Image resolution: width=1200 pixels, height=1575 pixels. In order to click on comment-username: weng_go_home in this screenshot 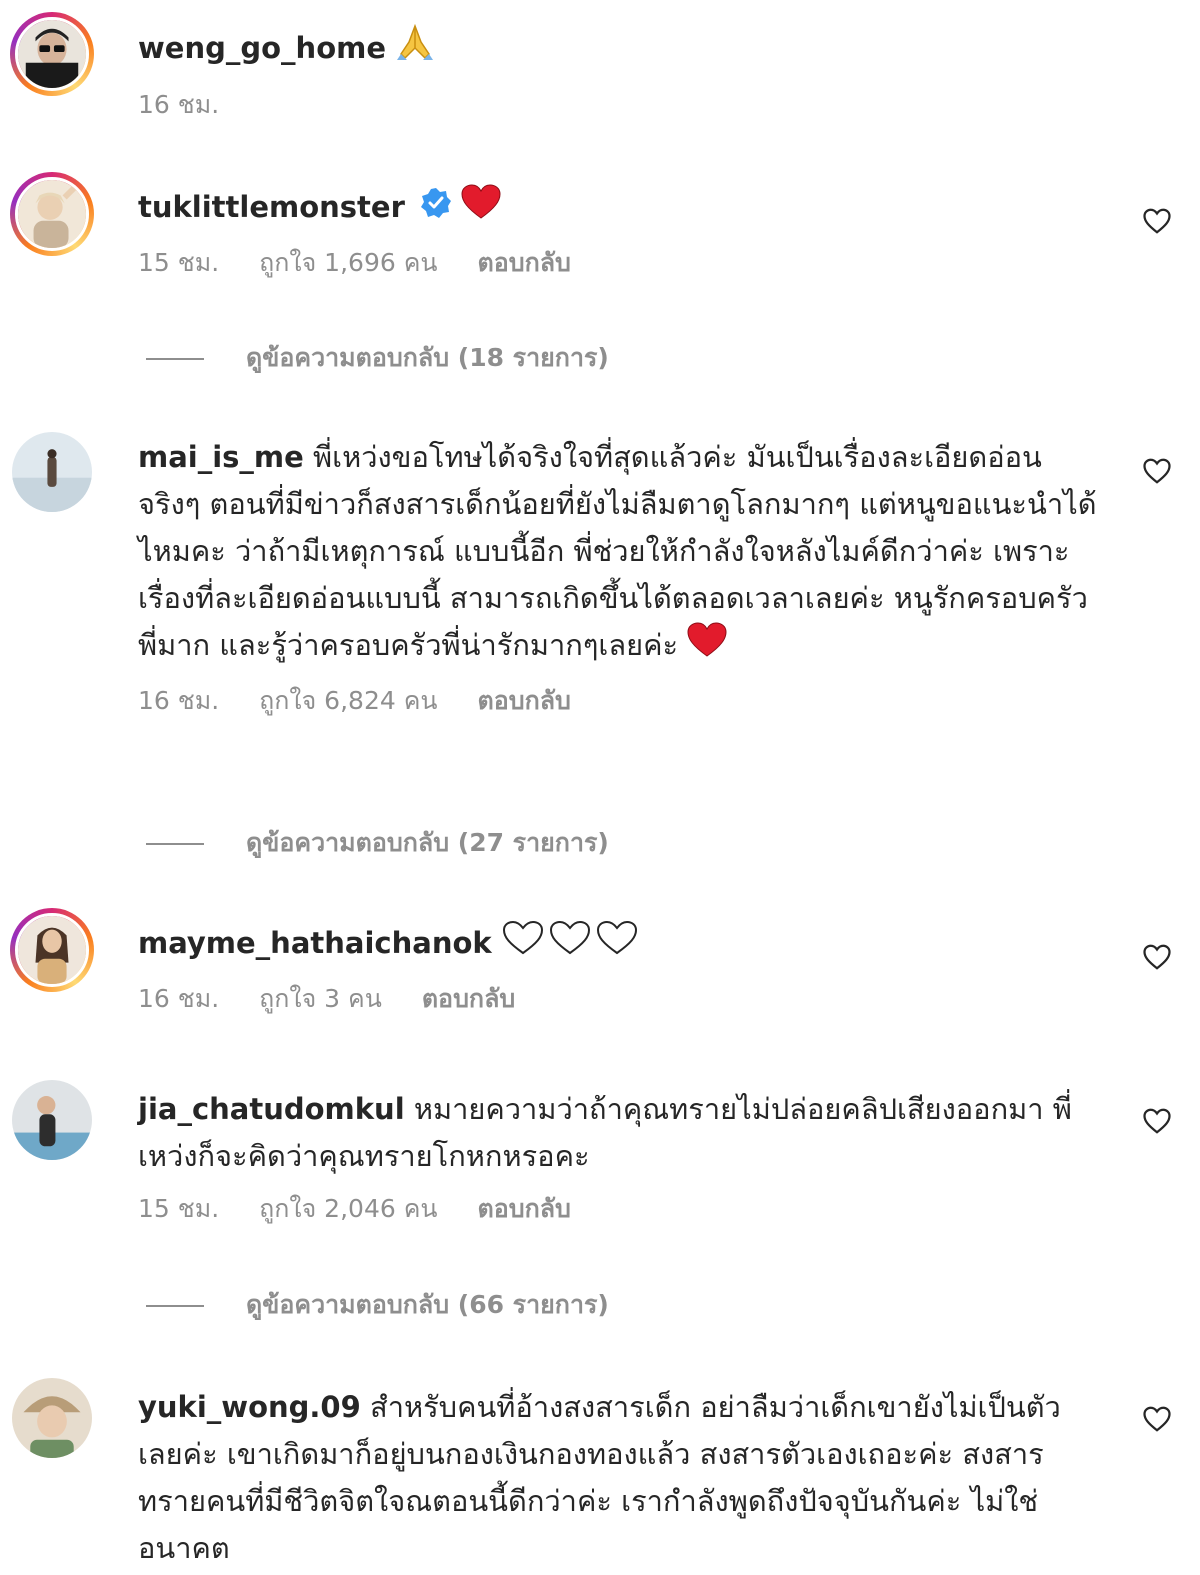, I will do `click(262, 48)`.